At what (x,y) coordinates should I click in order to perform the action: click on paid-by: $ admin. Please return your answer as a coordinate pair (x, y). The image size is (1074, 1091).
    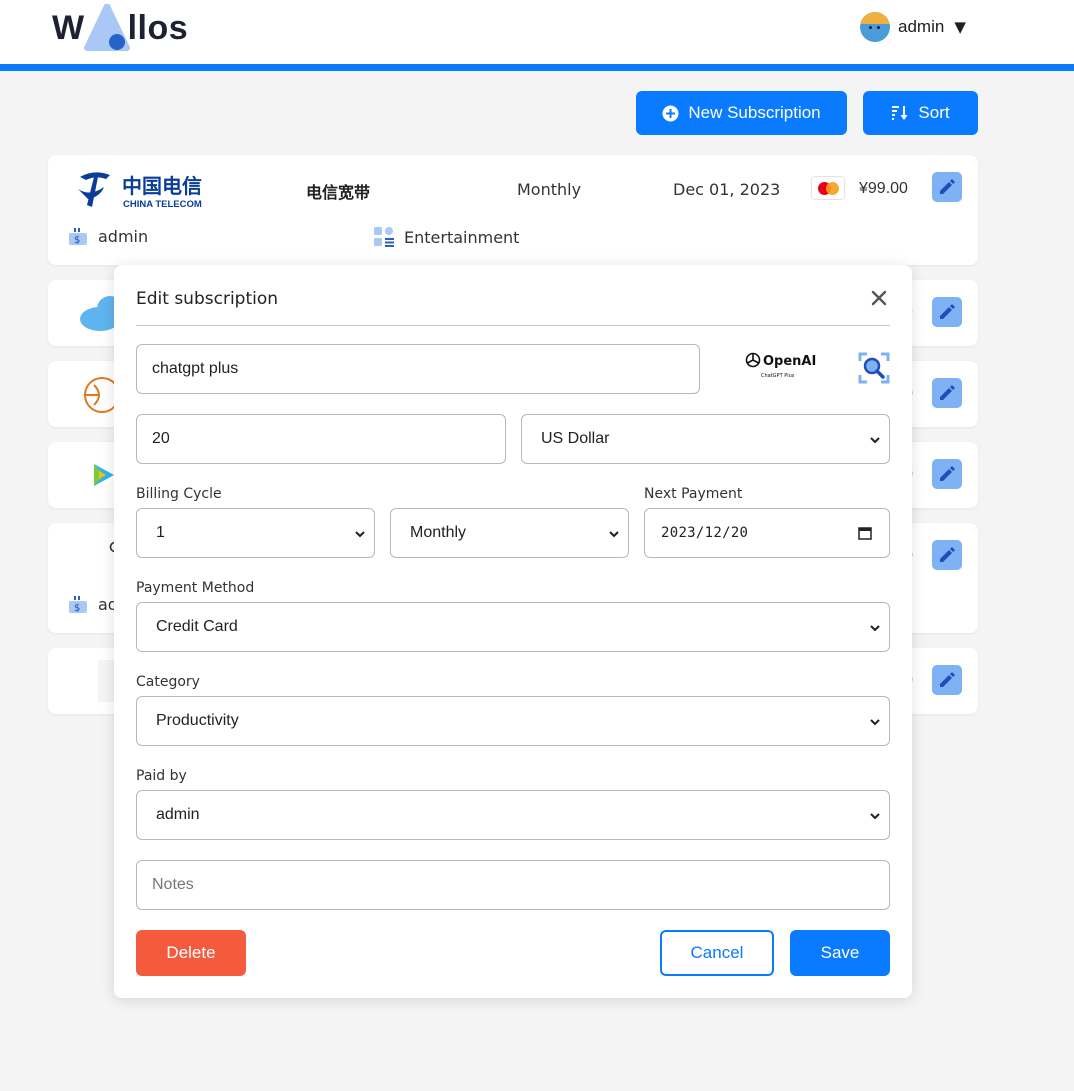
    Looking at the image, I should click on (108, 236).